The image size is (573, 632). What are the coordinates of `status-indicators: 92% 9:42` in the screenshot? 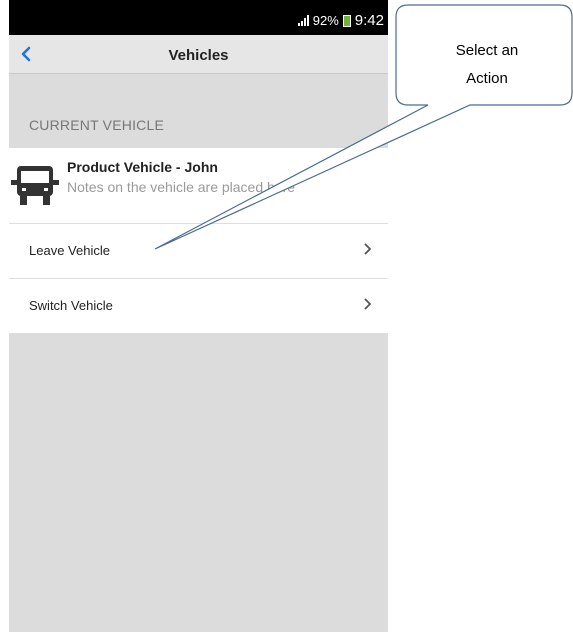 It's located at (340, 20).